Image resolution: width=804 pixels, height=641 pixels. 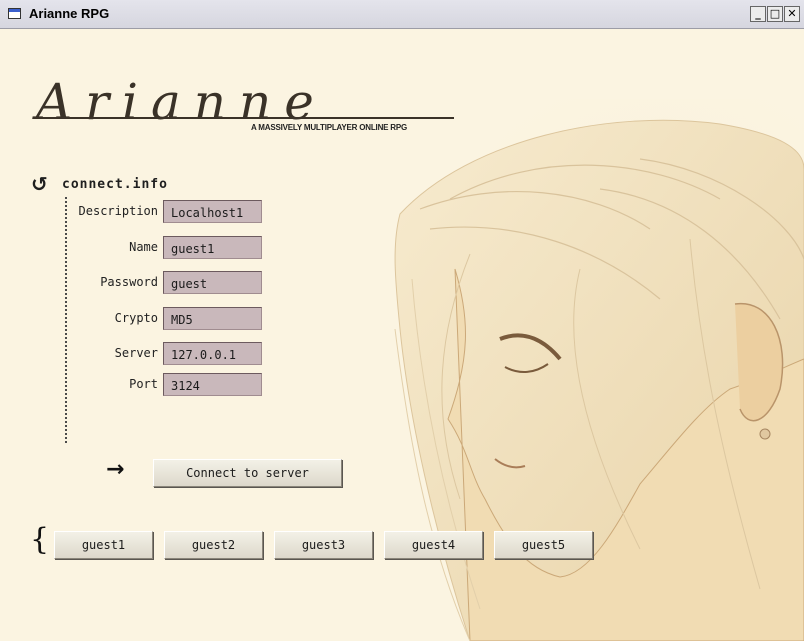 What do you see at coordinates (143, 384) in the screenshot?
I see `port-label: Port` at bounding box center [143, 384].